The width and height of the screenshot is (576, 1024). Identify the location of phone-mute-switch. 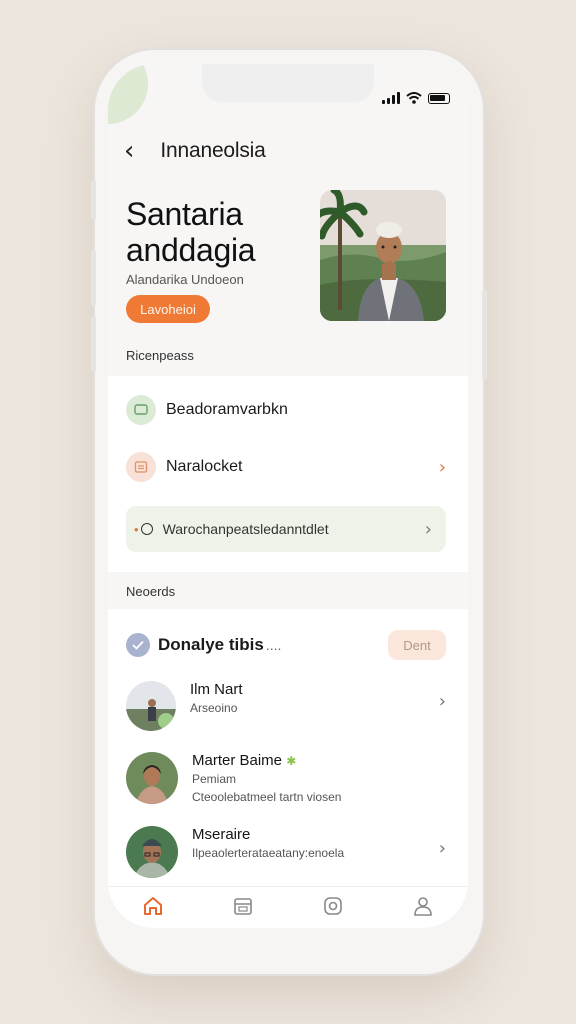
(93, 200).